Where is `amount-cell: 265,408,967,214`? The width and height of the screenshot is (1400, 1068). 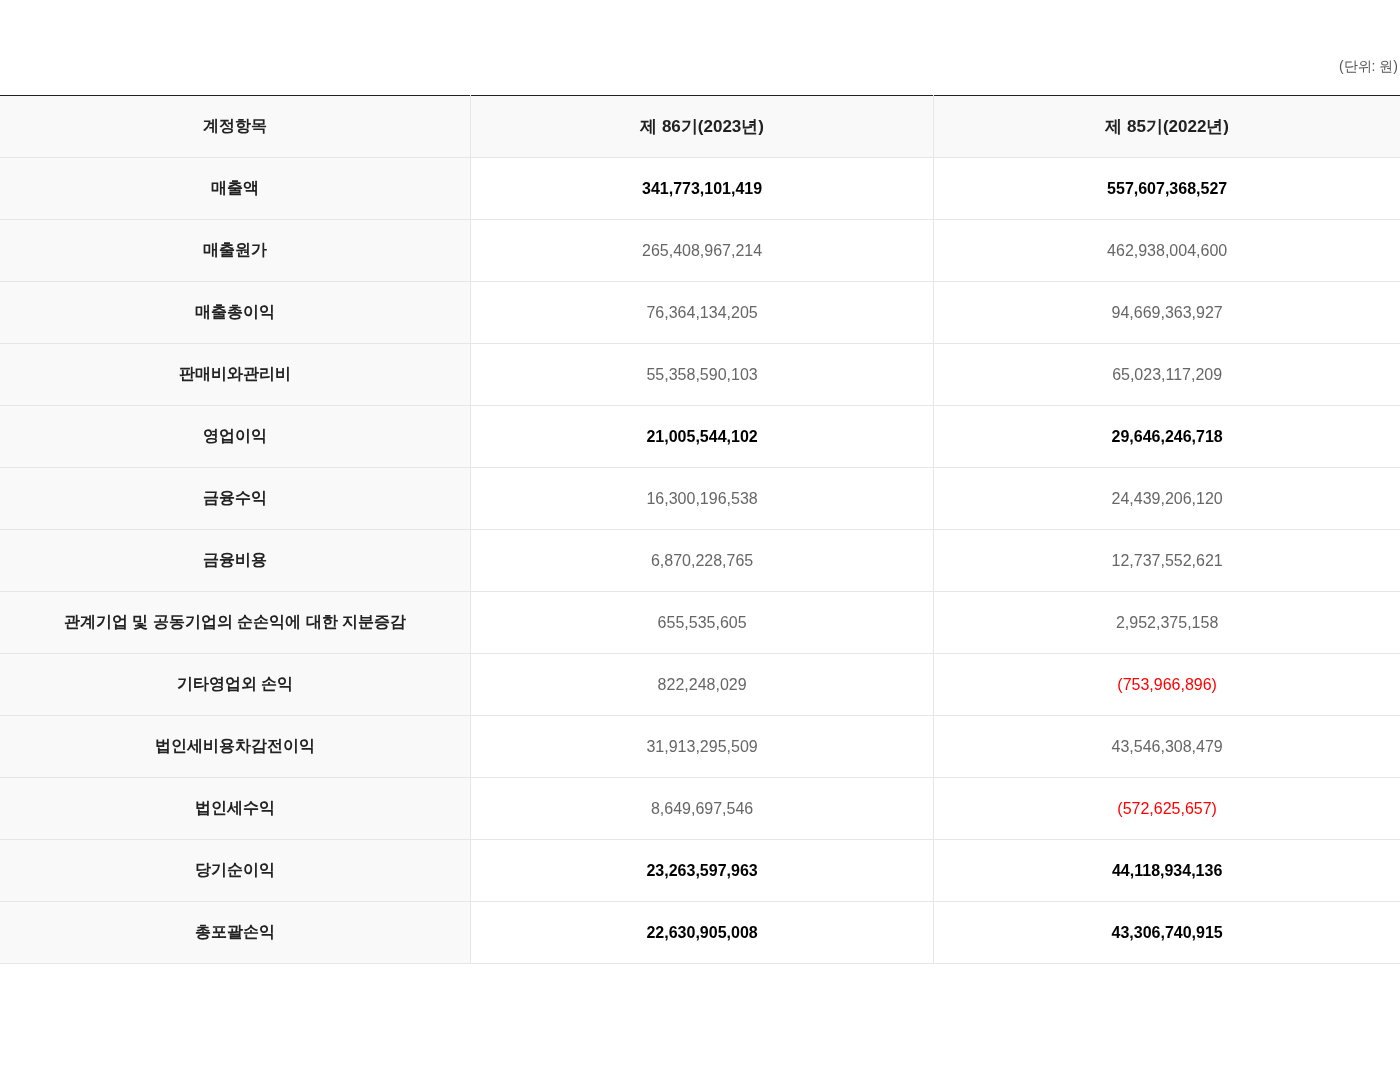
amount-cell: 265,408,967,214 is located at coordinates (702, 250).